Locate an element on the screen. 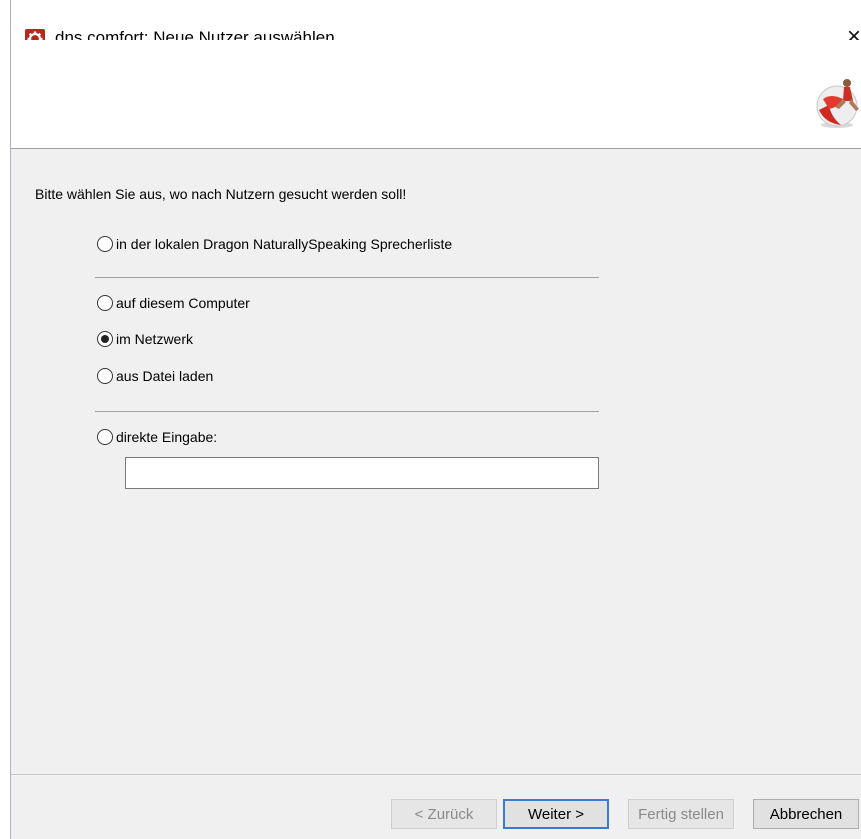 This screenshot has width=861, height=839. radio-label: direkte Eingabe: is located at coordinates (167, 437).